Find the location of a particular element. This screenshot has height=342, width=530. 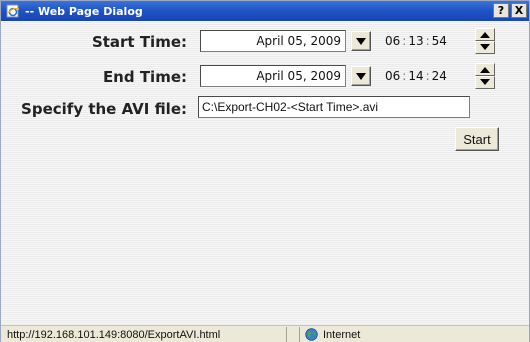

end-spin-down-button is located at coordinates (485, 82).